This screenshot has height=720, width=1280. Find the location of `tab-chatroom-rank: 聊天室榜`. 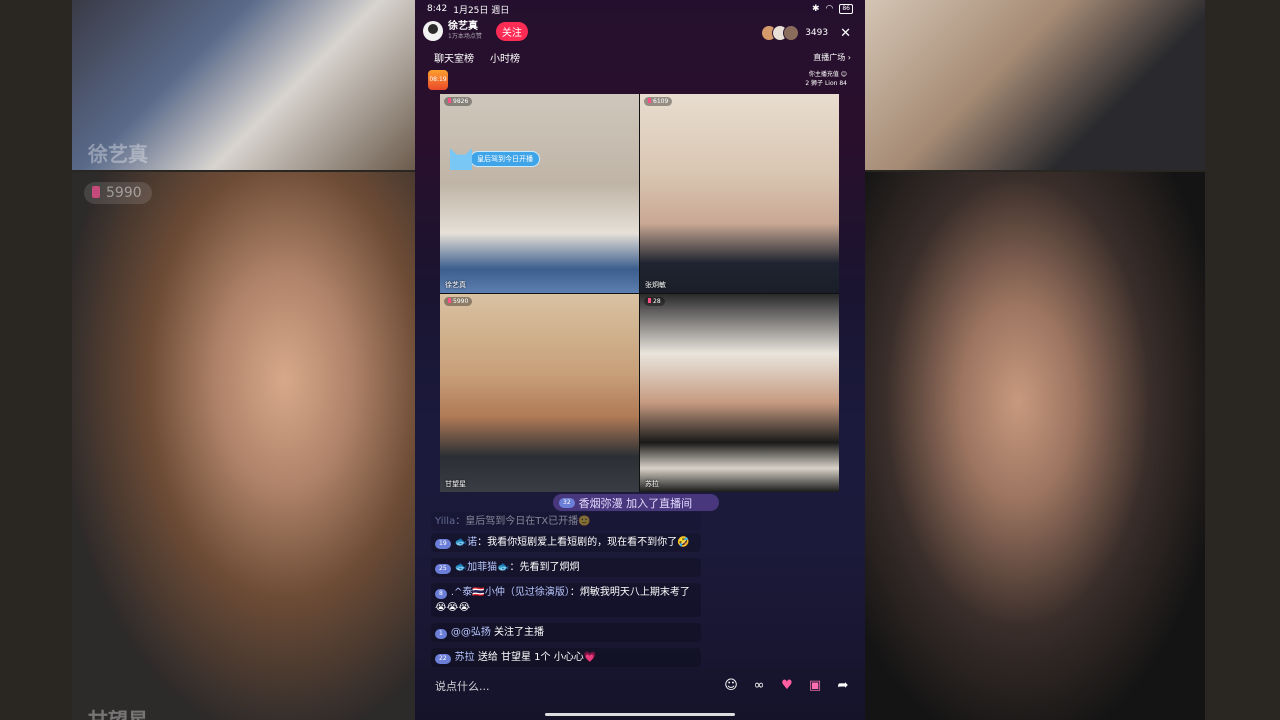

tab-chatroom-rank: 聊天室榜 is located at coordinates (454, 57).